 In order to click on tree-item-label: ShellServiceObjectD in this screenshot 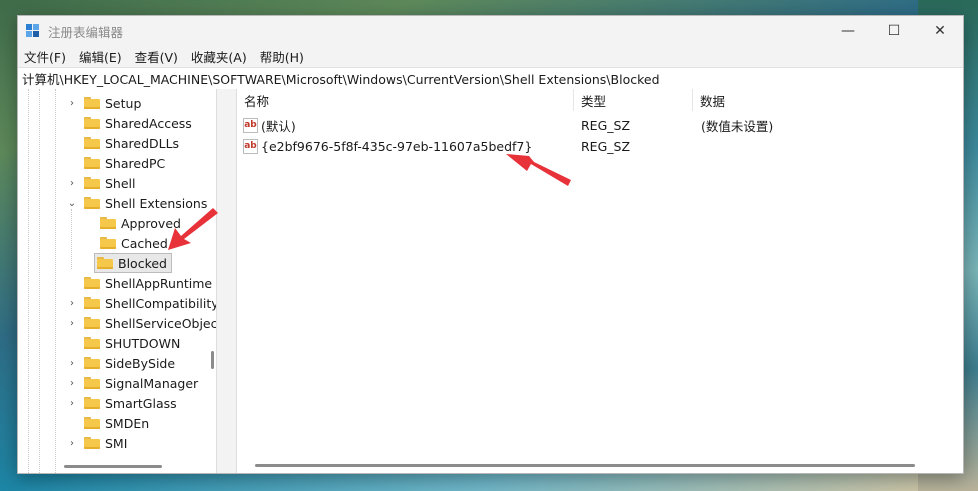, I will do `click(161, 323)`.